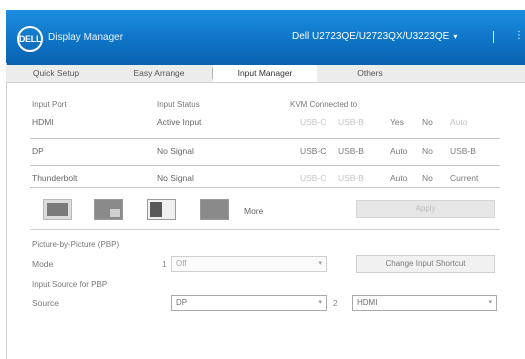 This screenshot has width=525, height=359. I want to click on tab-quick-setup: Quick Setup, so click(56, 73).